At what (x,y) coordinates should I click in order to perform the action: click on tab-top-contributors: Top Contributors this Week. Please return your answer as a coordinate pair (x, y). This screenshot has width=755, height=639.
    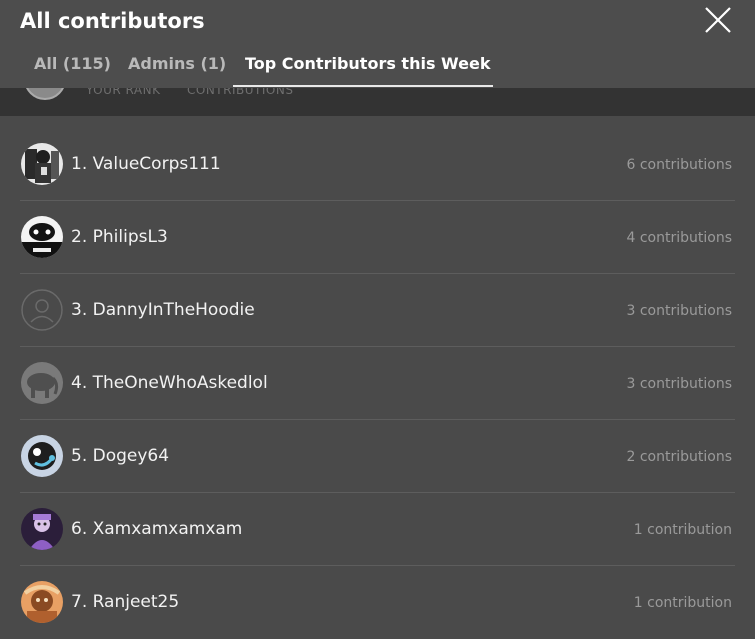
    Looking at the image, I should click on (367, 63).